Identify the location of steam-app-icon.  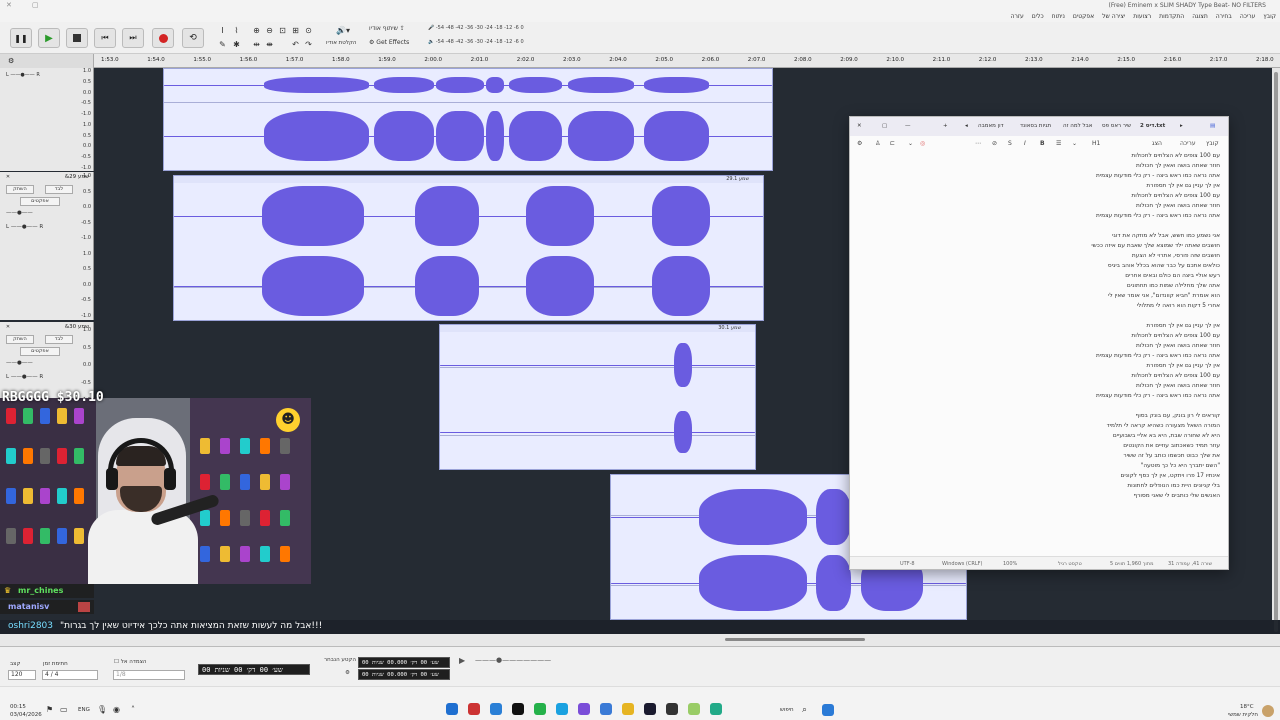
(650, 709).